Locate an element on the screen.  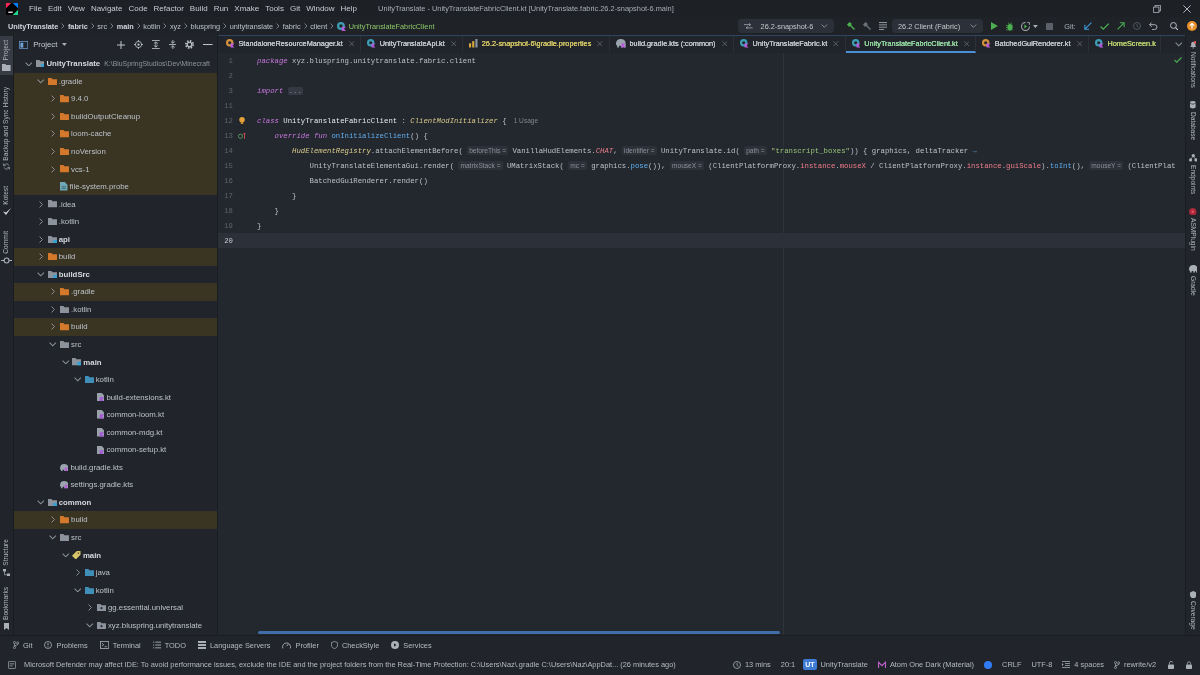
menu-item: Build is located at coordinates (198, 8).